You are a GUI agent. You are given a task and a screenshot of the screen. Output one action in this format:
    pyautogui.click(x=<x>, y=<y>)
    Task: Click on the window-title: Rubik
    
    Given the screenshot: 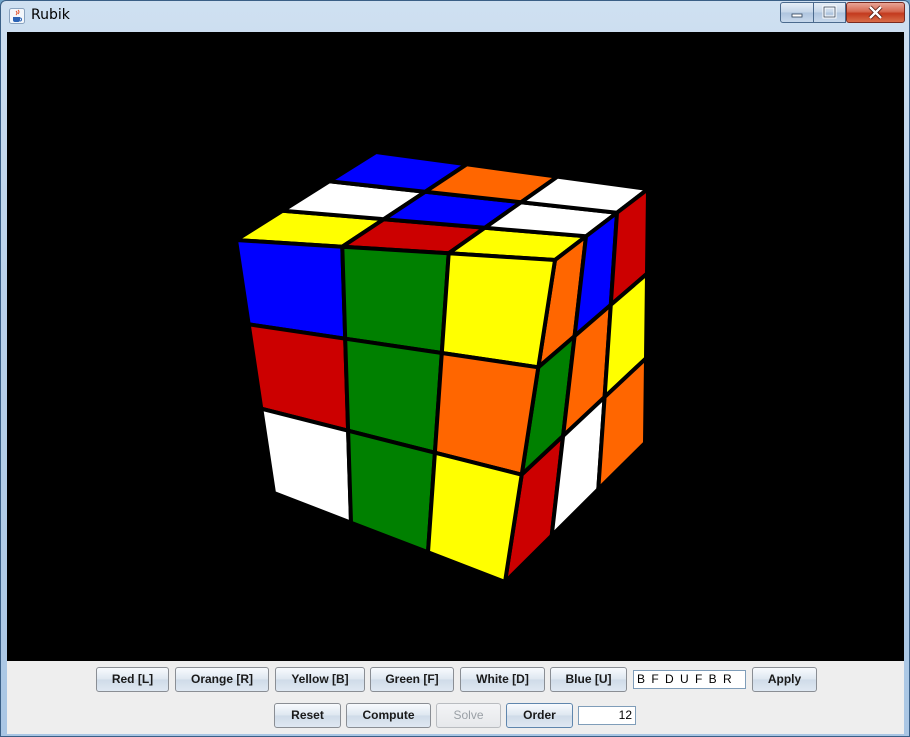 What is the action you would take?
    pyautogui.click(x=50, y=15)
    